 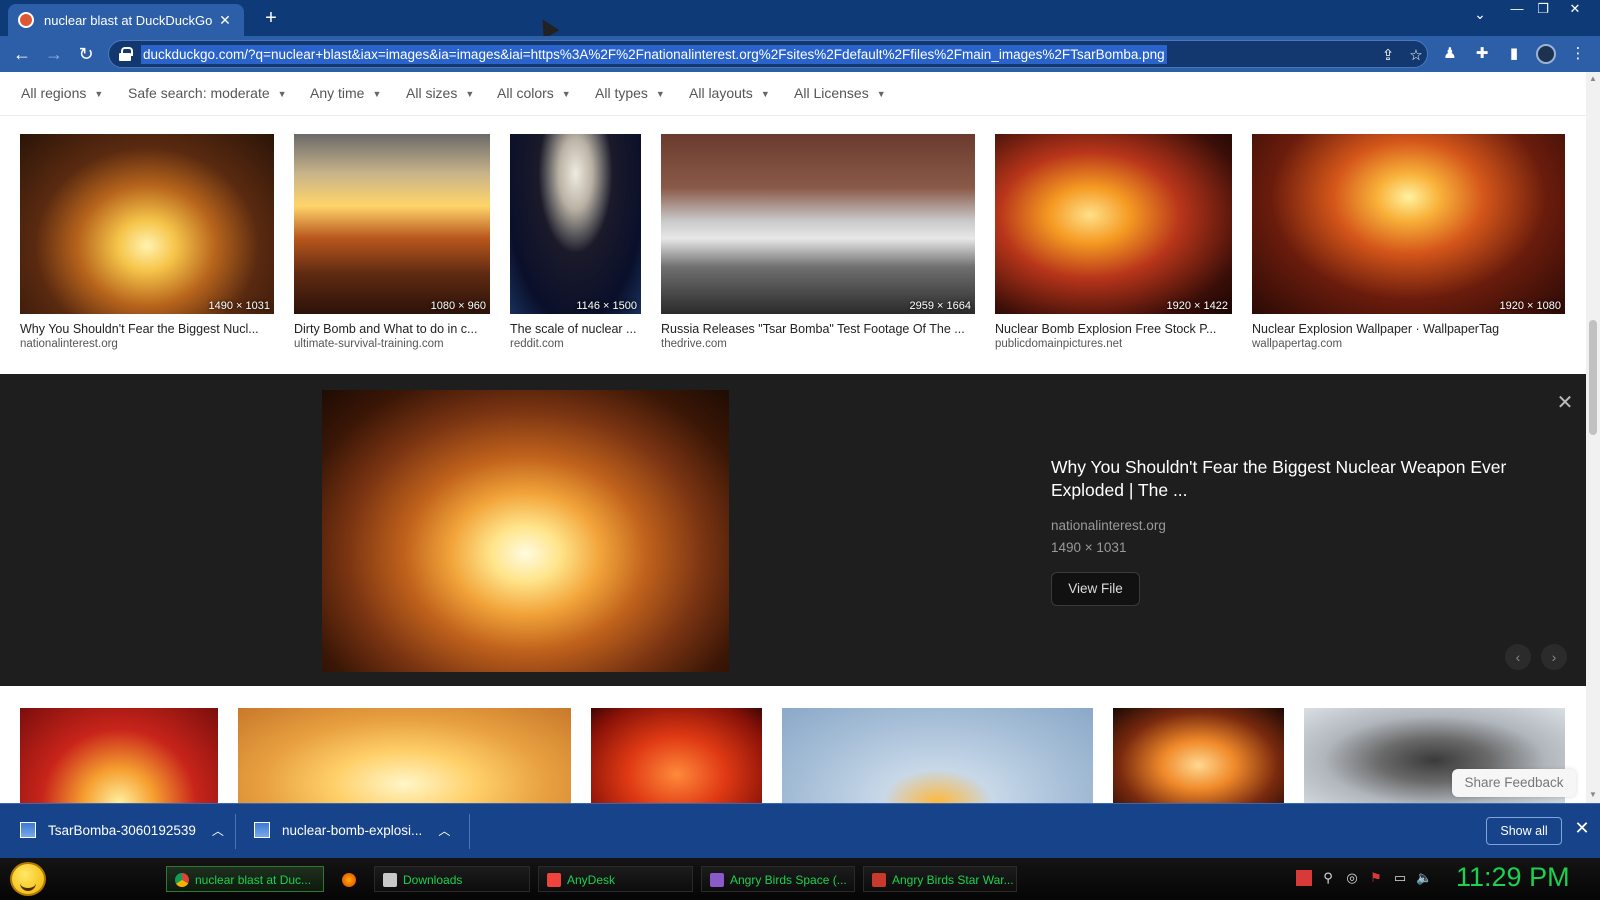 I want to click on tray-flag-icon: ⚑, so click(x=1376, y=878).